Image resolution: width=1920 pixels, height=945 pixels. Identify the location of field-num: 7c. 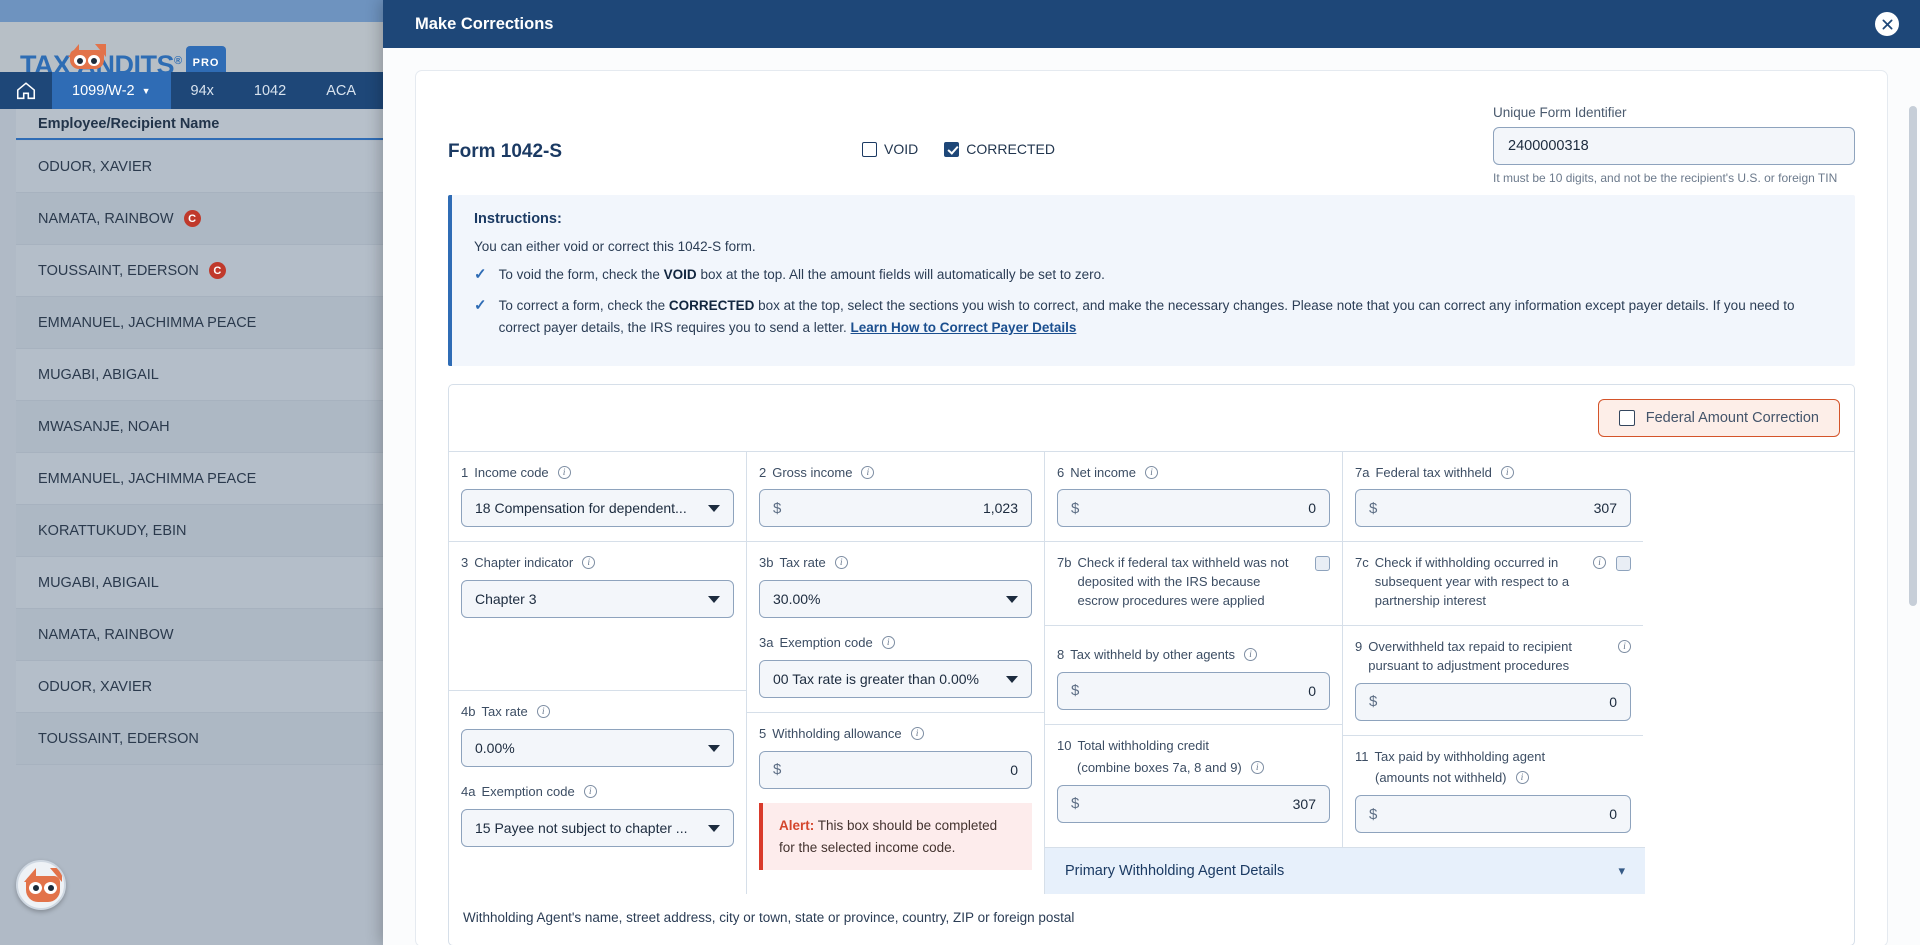
(1362, 563).